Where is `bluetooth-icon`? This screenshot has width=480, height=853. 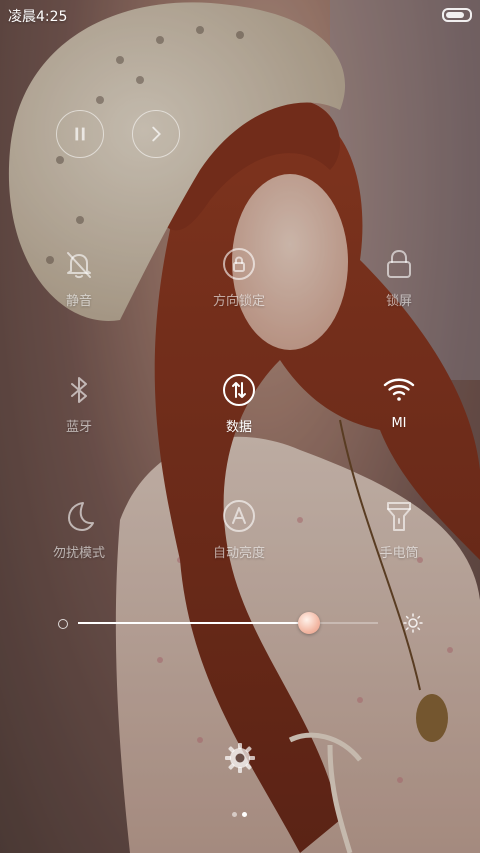 bluetooth-icon is located at coordinates (79, 390).